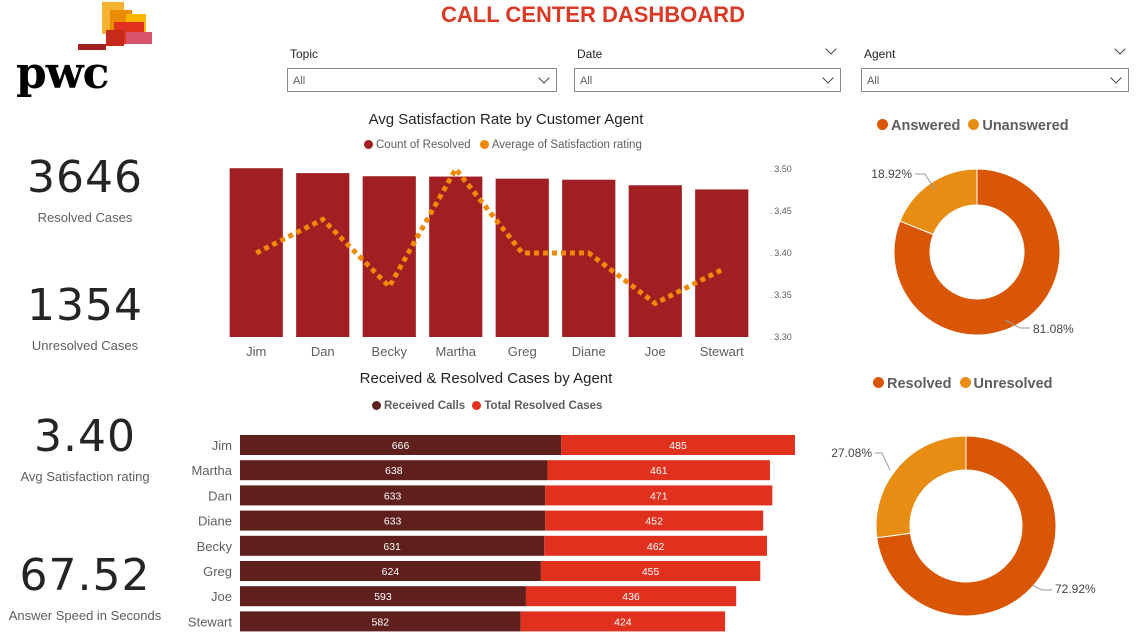 The width and height of the screenshot is (1147, 640). Describe the element at coordinates (891, 174) in the screenshot. I see `data-label: 18.92%` at that location.